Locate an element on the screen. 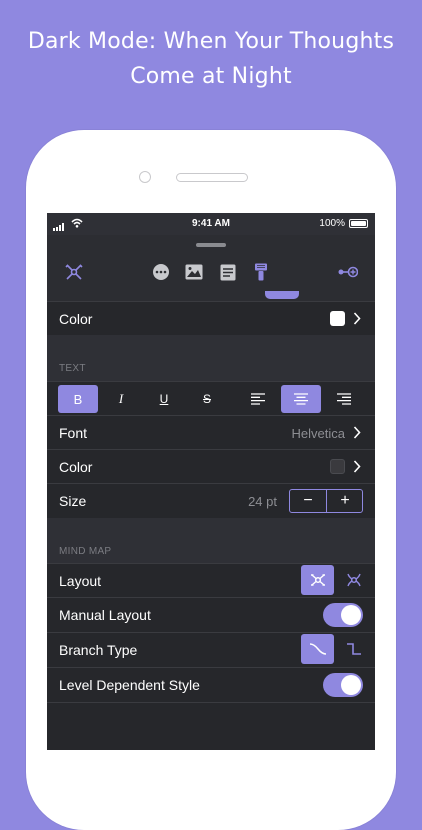 Image resolution: width=422 pixels, height=830 pixels. align-center-button is located at coordinates (301, 399).